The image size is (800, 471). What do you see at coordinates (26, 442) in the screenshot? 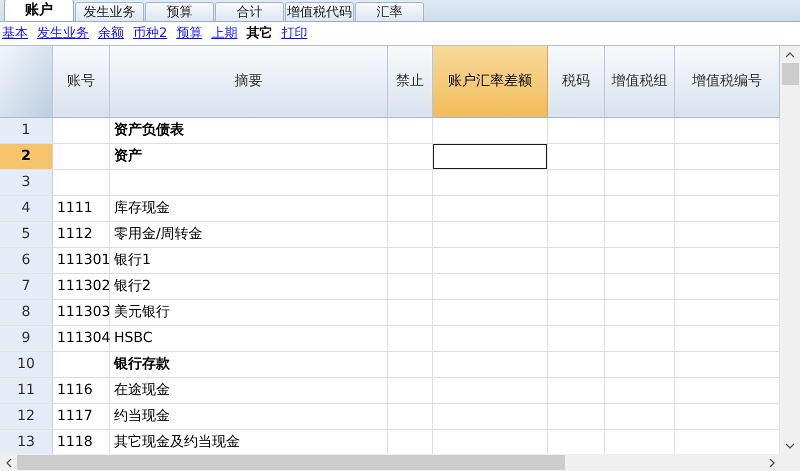
I see `row-number: 13` at bounding box center [26, 442].